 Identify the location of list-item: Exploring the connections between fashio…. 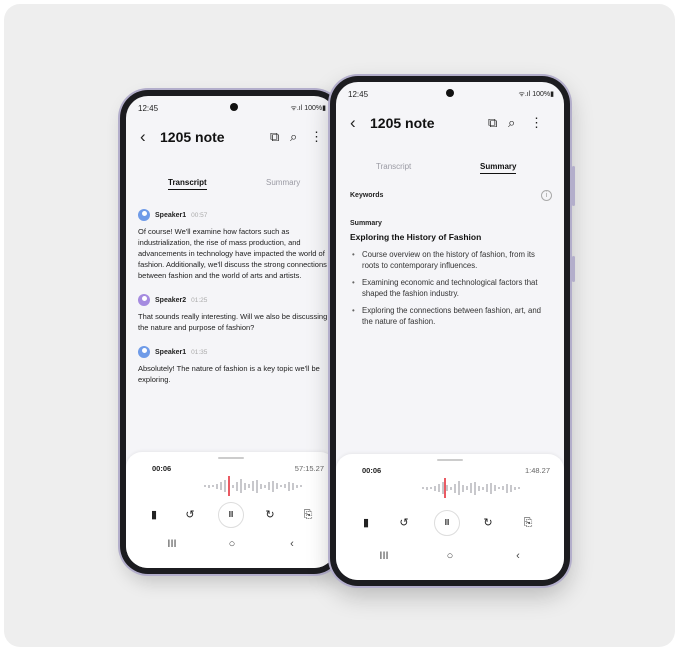
(451, 316).